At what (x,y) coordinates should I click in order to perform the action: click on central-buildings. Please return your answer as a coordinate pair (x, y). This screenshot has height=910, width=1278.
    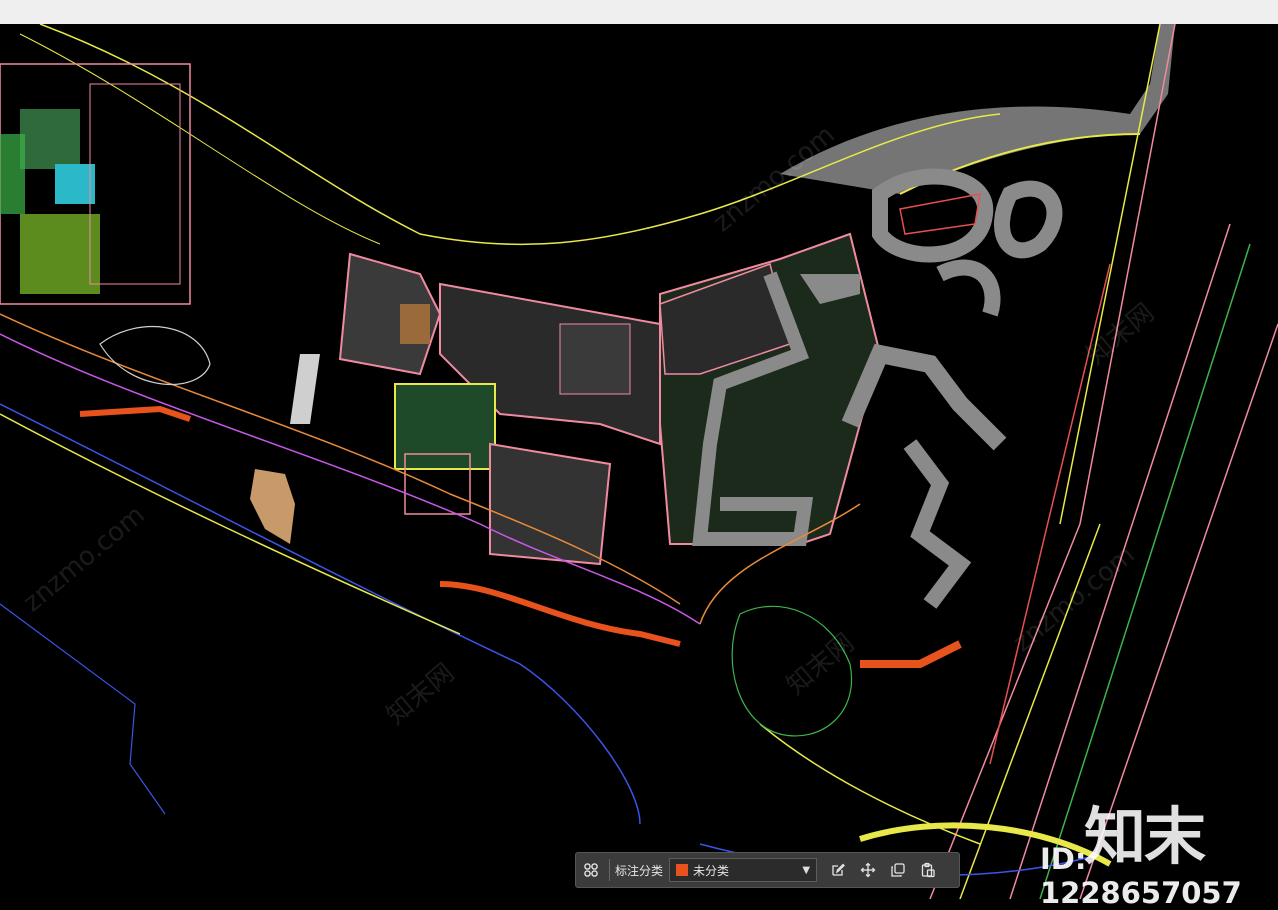
    Looking at the image, I should click on (475, 409).